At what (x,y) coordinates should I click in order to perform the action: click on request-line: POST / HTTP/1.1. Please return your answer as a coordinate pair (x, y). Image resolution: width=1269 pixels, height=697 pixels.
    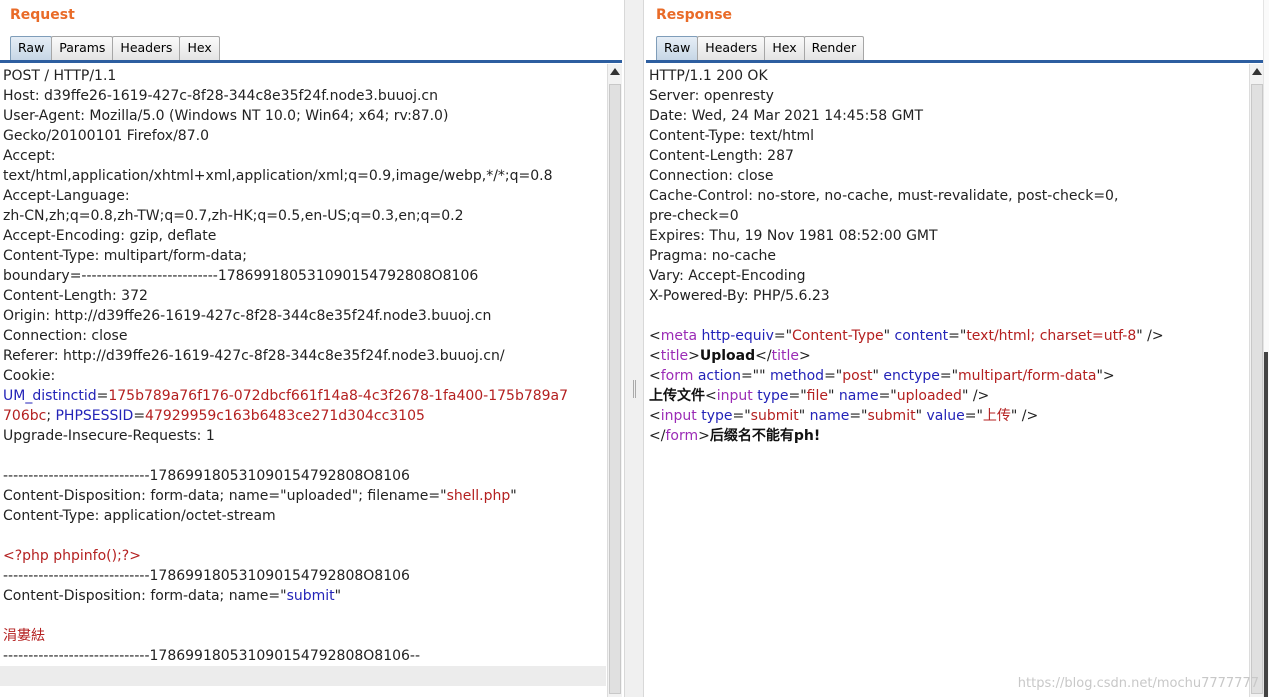
    Looking at the image, I should click on (304, 76).